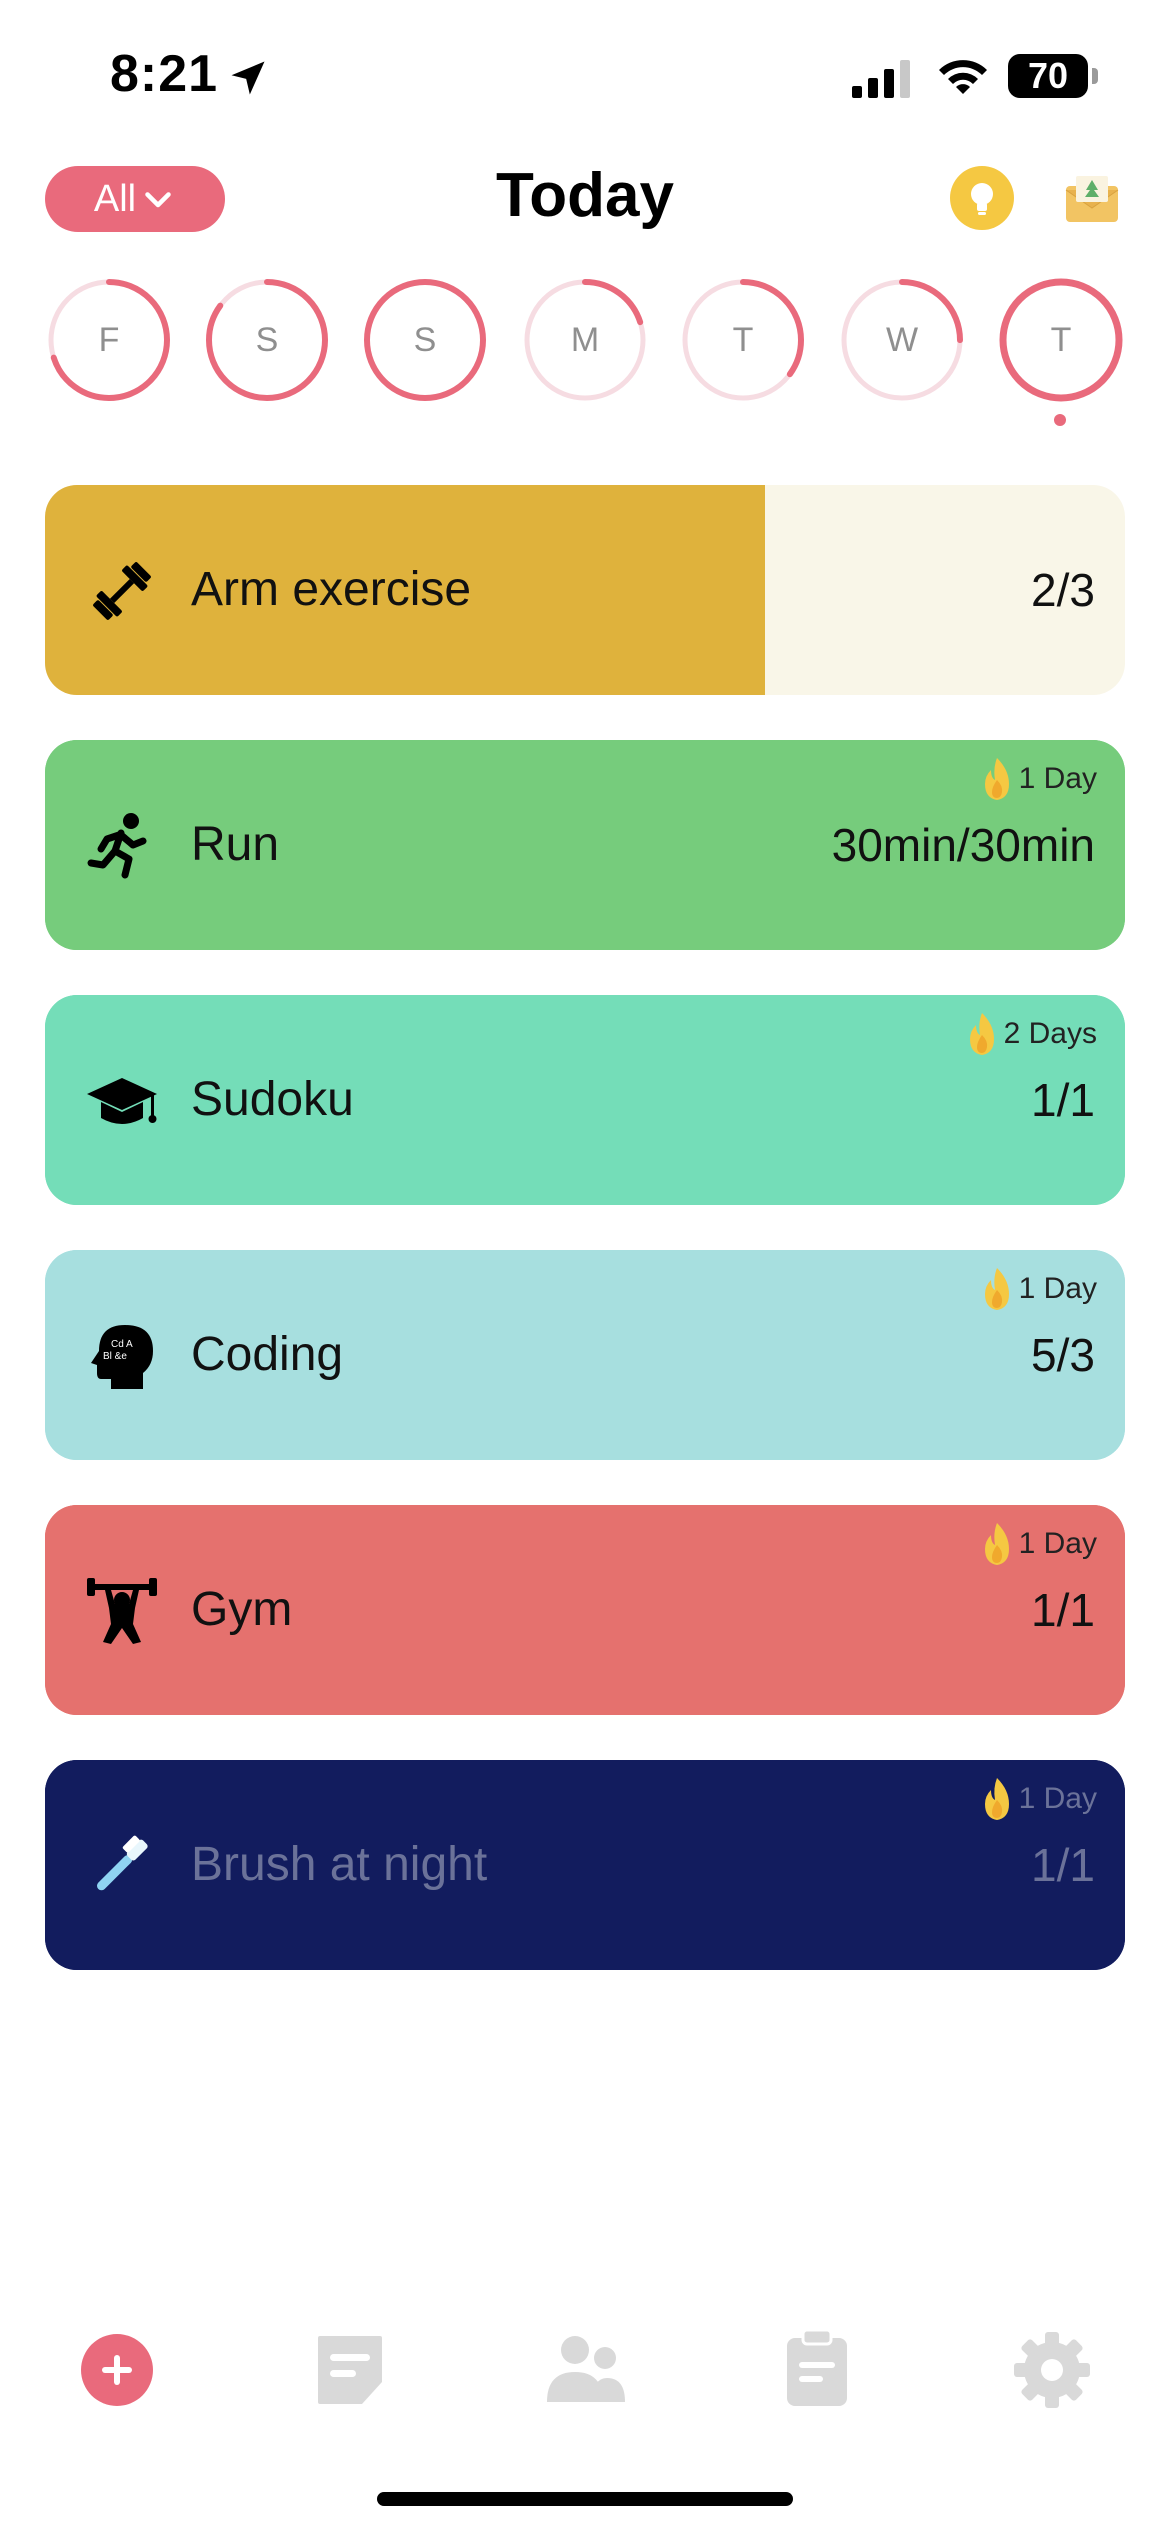  I want to click on day-ring-1: S, so click(267, 340).